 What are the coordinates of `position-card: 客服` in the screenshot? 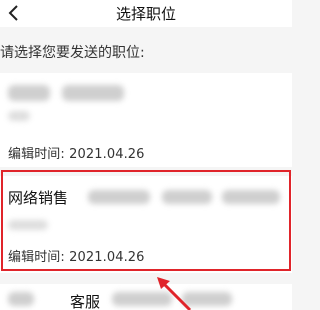 It's located at (146, 297).